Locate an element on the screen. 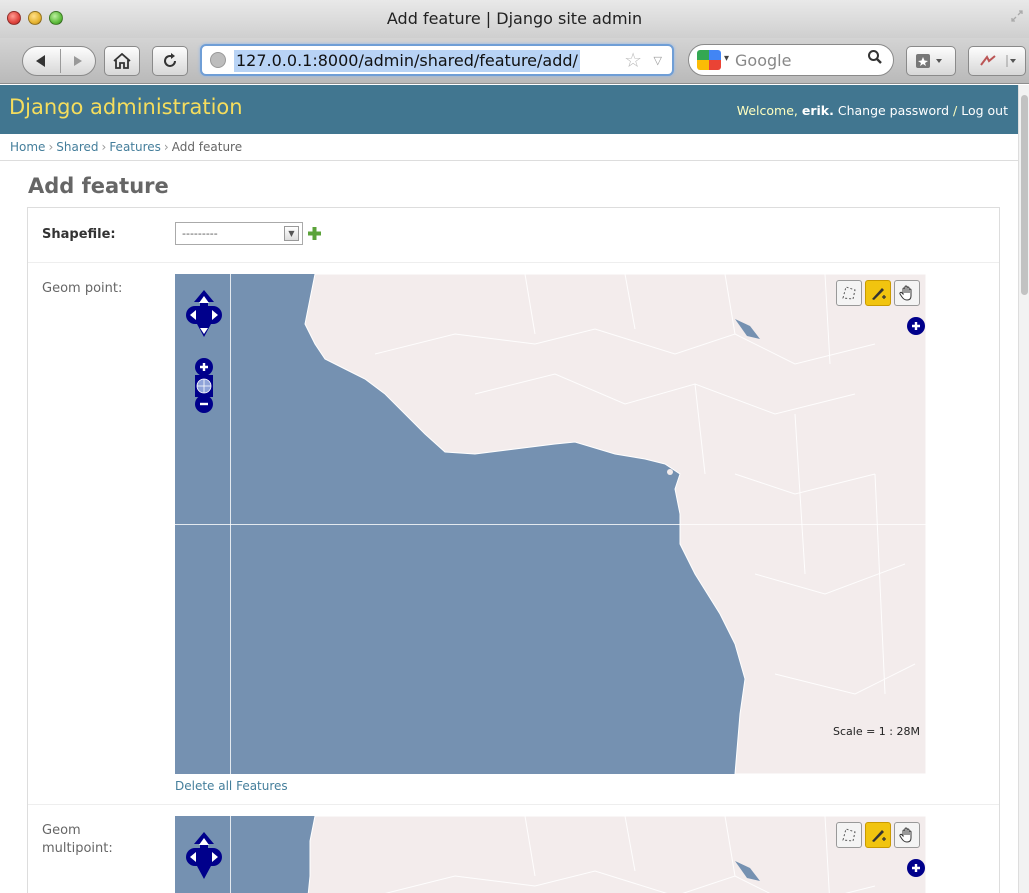  chevron-down-icon: ▼ is located at coordinates (291, 233).